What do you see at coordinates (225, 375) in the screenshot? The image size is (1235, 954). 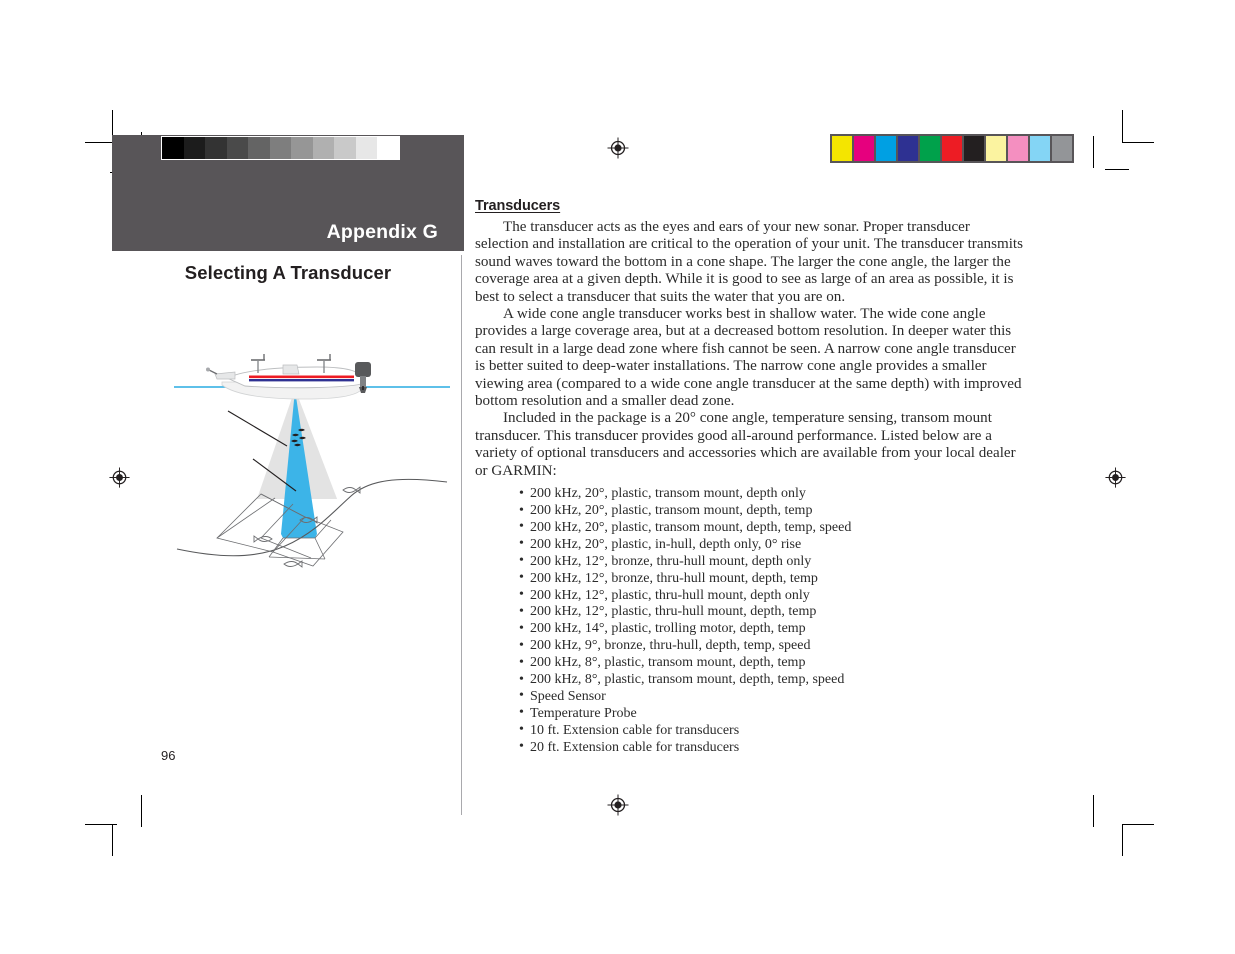 I see `boat-bow` at bounding box center [225, 375].